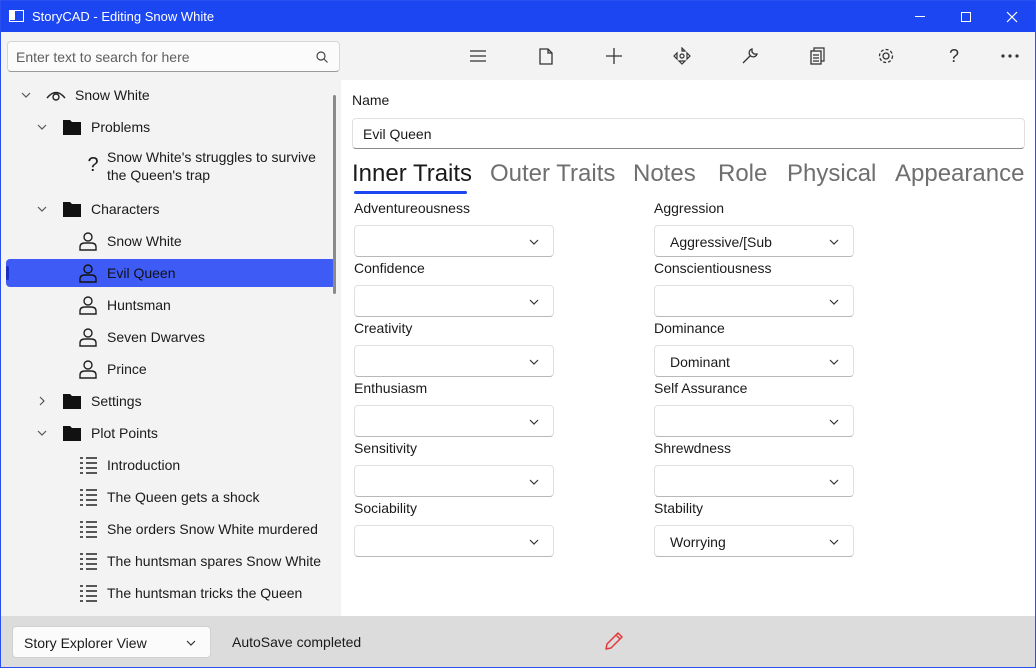 The image size is (1036, 668). Describe the element at coordinates (171, 401) in the screenshot. I see `tree-item-settings: Settings` at that location.